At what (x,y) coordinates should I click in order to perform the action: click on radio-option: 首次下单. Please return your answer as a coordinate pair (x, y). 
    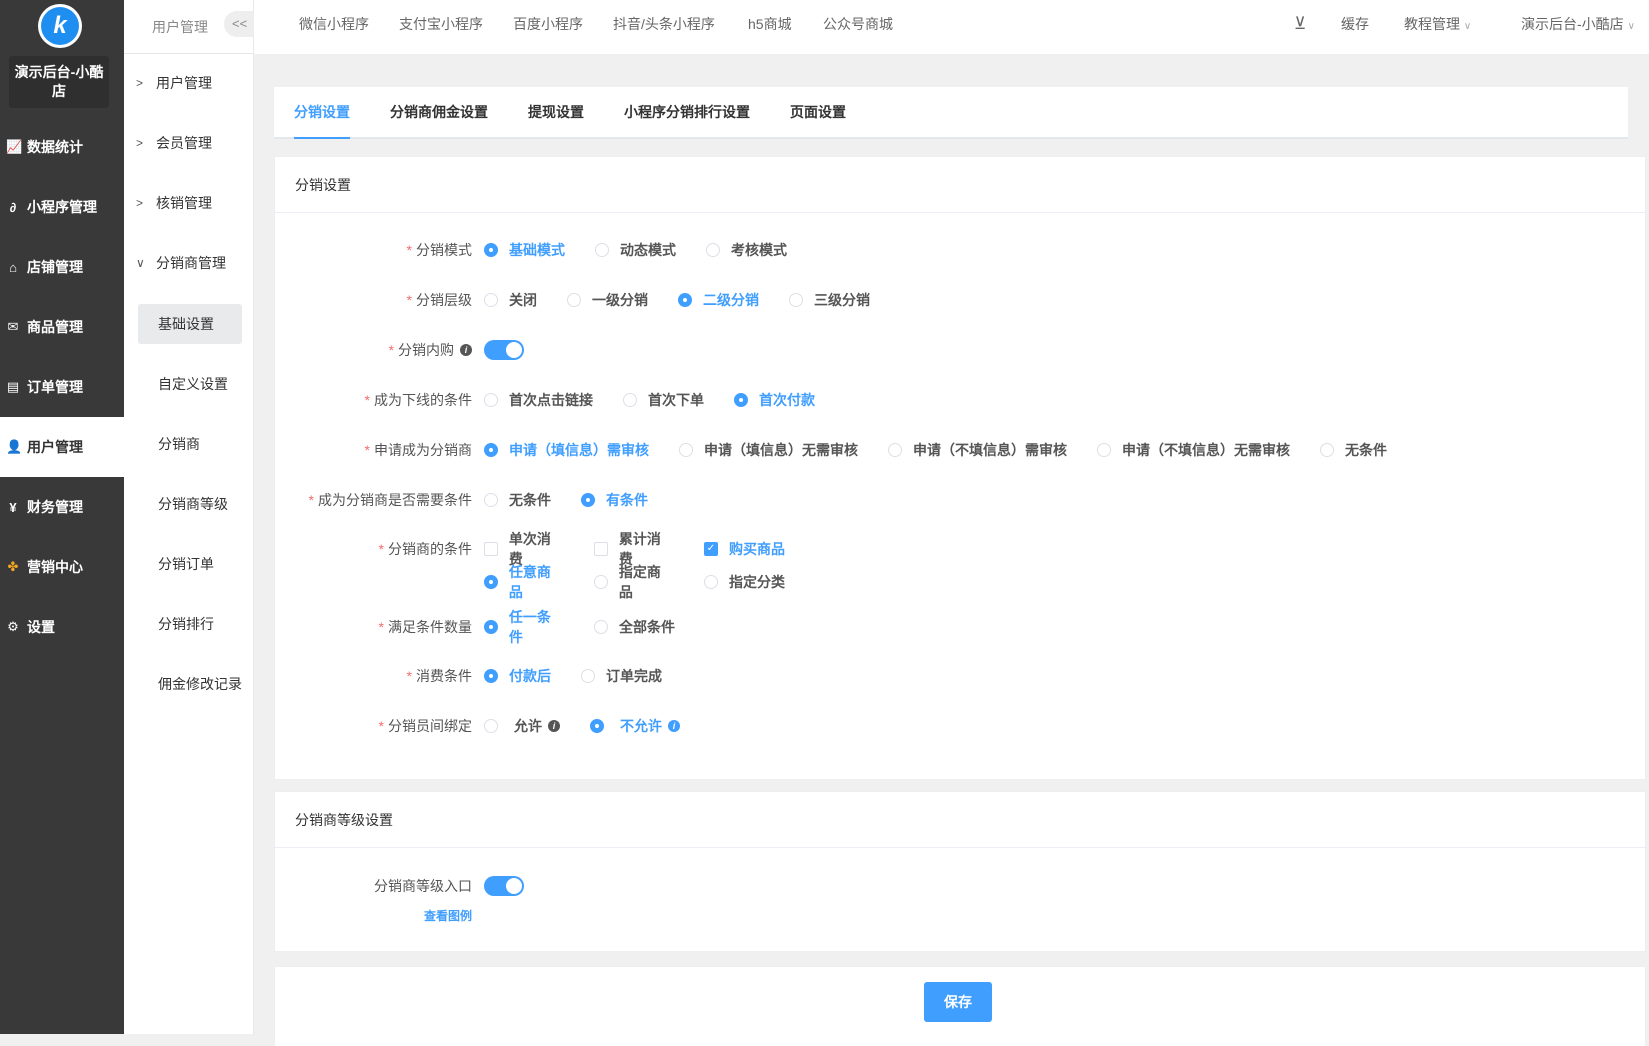
    Looking at the image, I should click on (663, 400).